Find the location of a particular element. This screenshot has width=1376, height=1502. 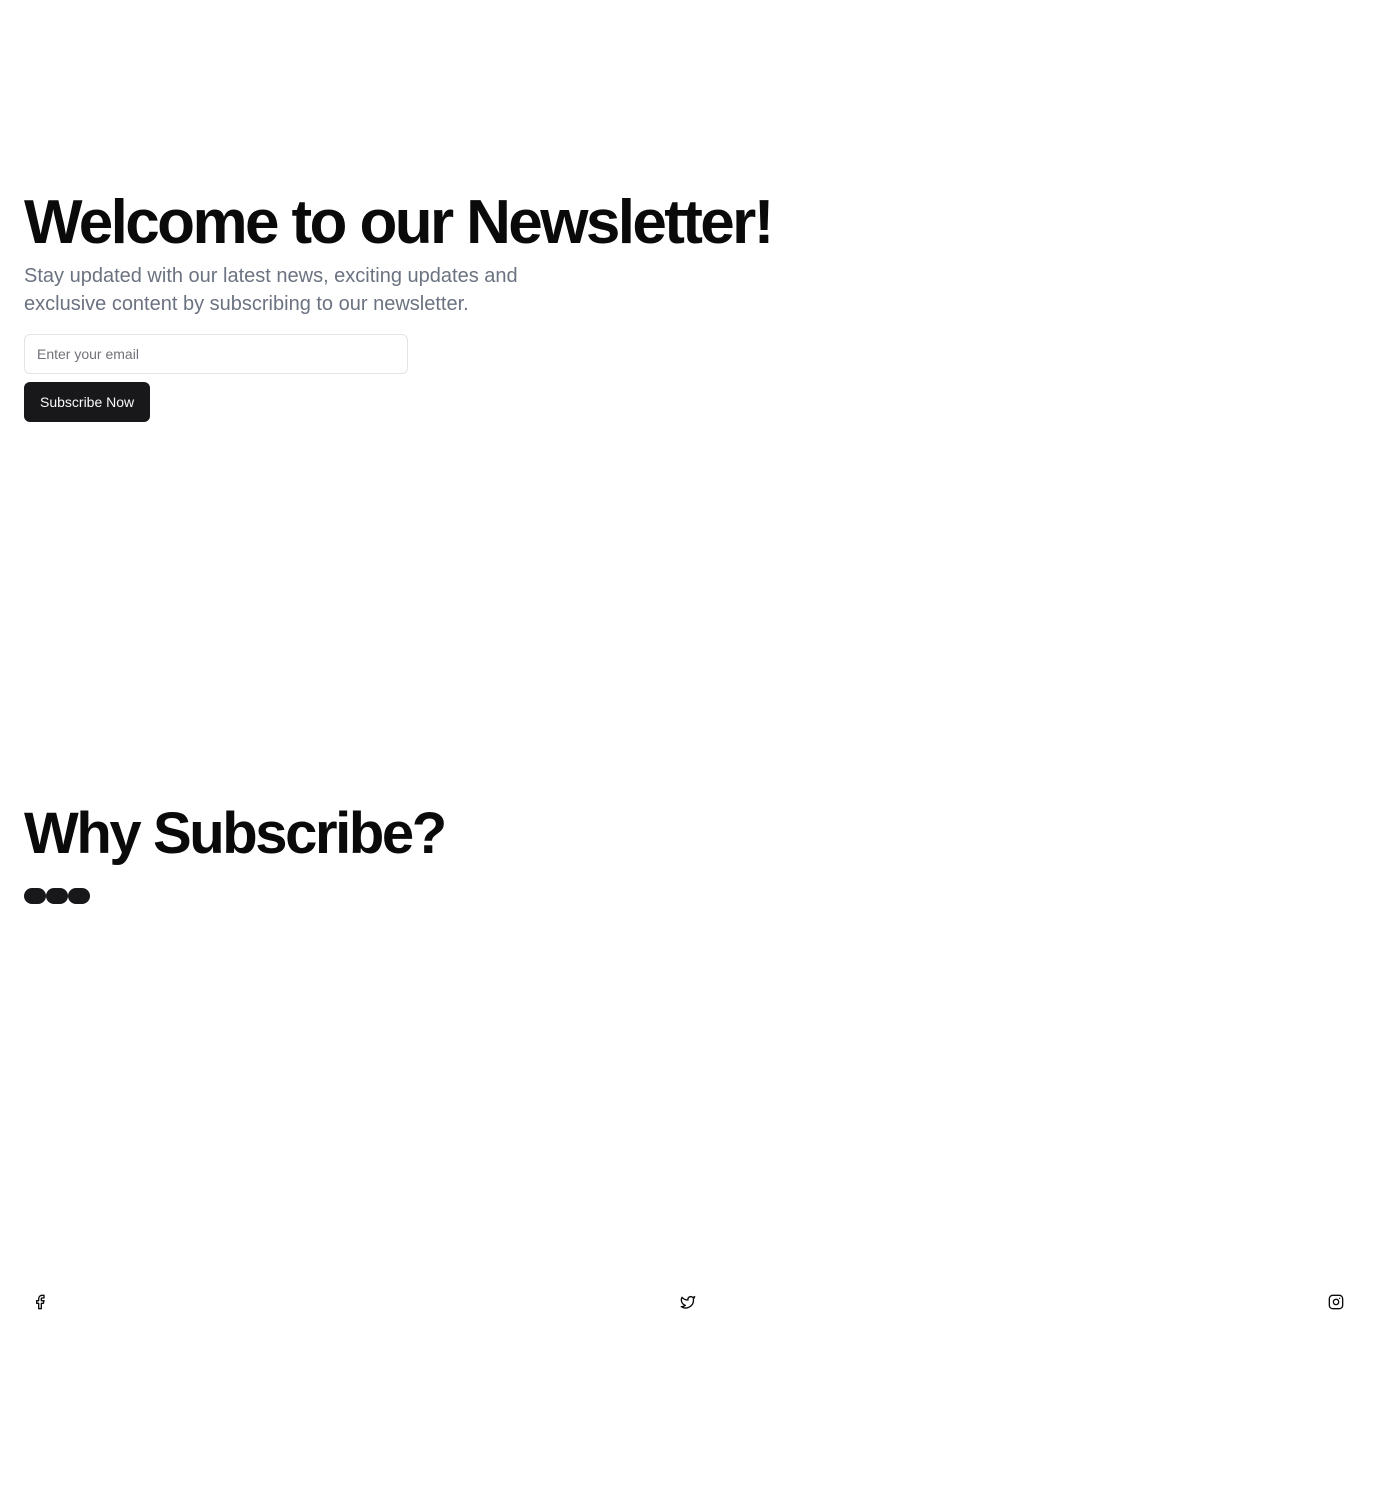

facebook-icon is located at coordinates (40, 1302).